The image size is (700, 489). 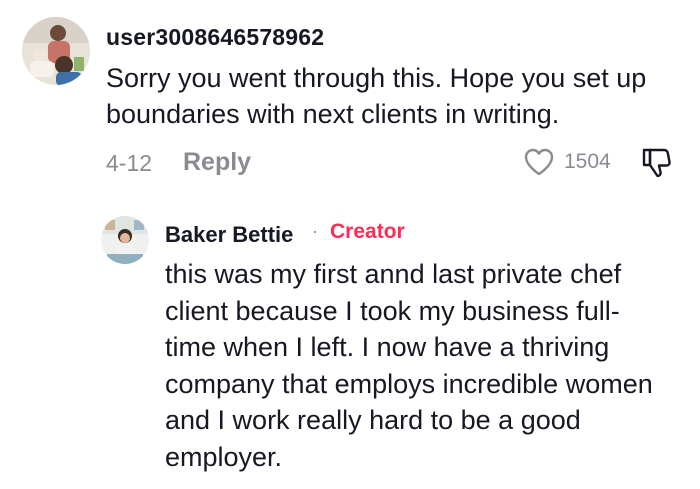 I want to click on heart-outline-icon, so click(x=539, y=162).